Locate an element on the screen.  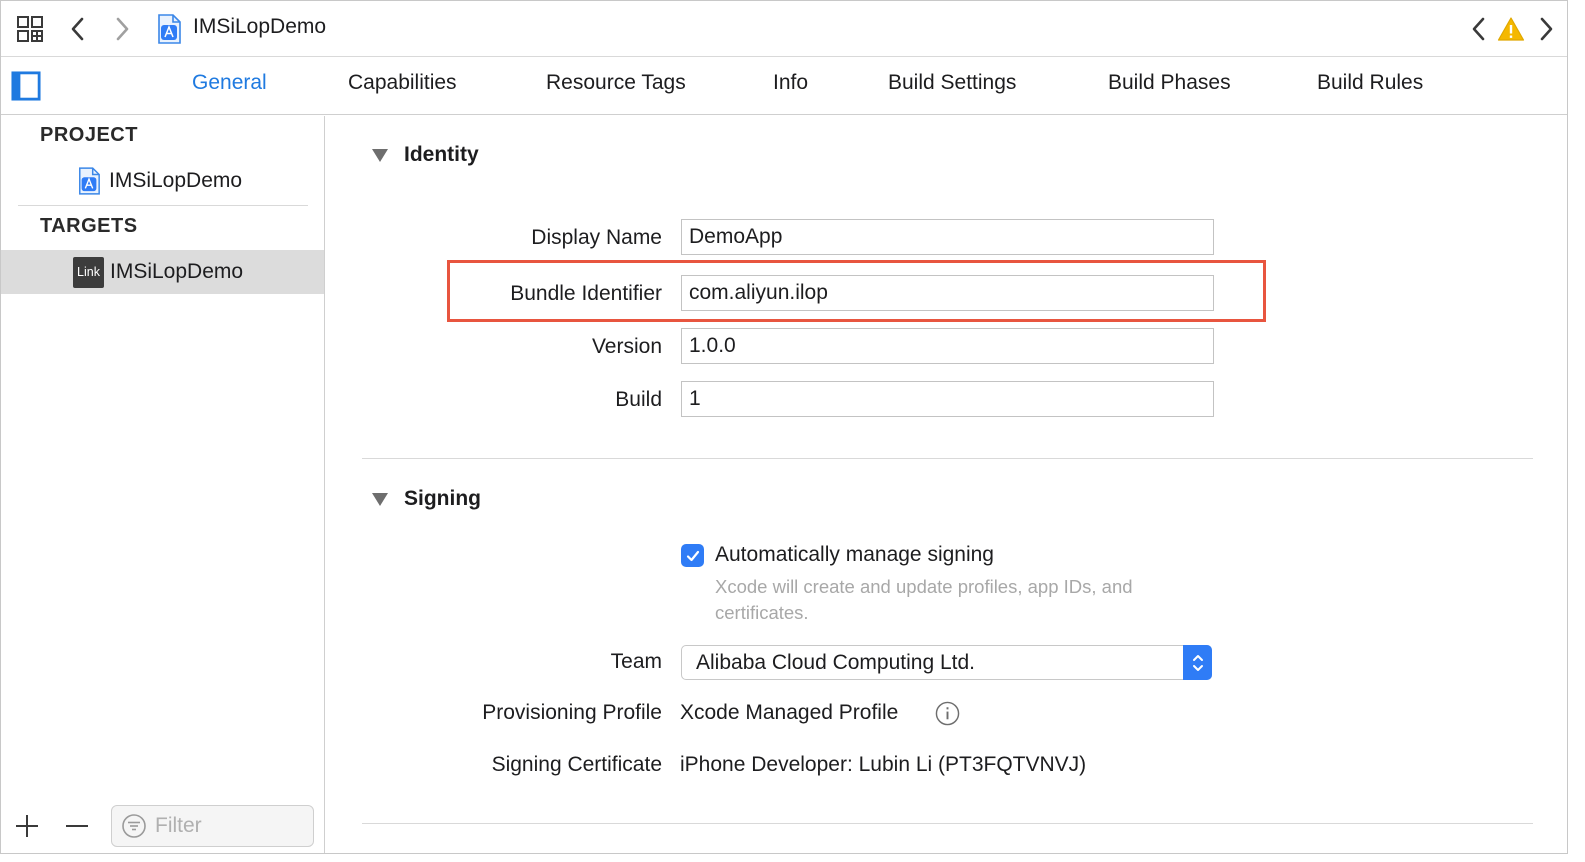
targets-header: TARGETS is located at coordinates (89, 226).